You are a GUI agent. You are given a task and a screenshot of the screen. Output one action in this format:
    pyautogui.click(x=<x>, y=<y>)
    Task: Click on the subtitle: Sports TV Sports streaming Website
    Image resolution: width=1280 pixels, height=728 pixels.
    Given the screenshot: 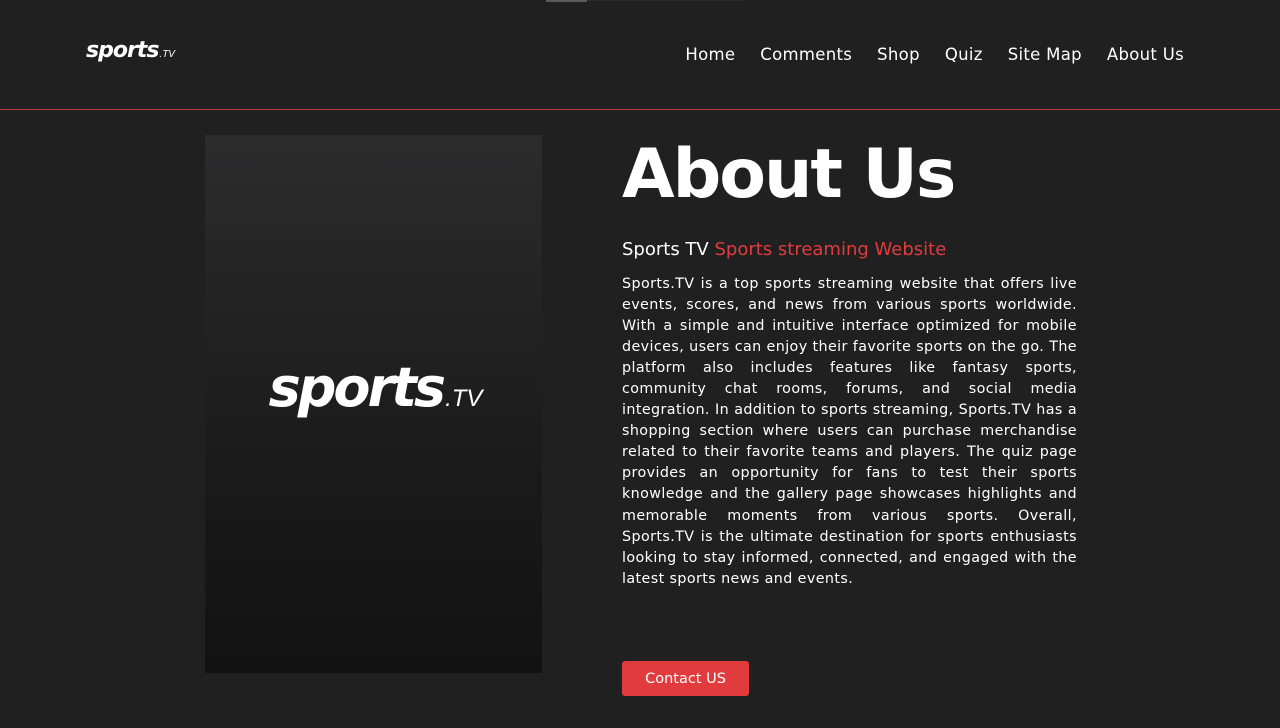 What is the action you would take?
    pyautogui.click(x=849, y=250)
    